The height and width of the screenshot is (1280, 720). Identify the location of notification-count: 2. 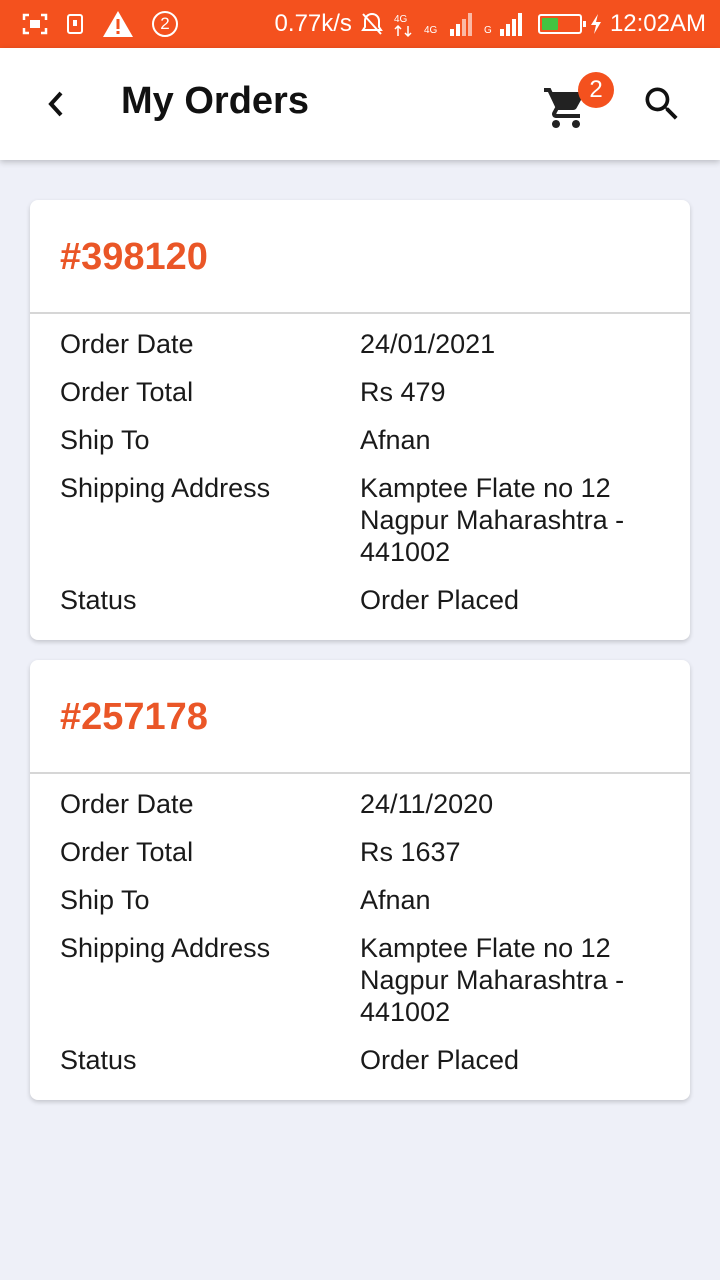
(165, 23).